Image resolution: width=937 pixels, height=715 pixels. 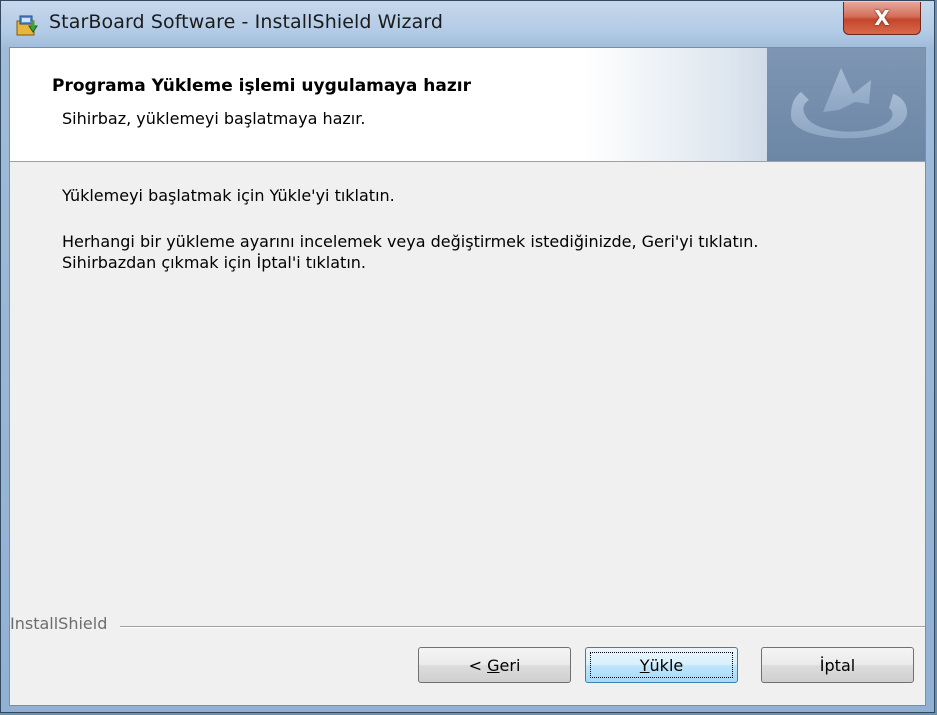 I want to click on cancel-button: İptal, so click(x=837, y=665).